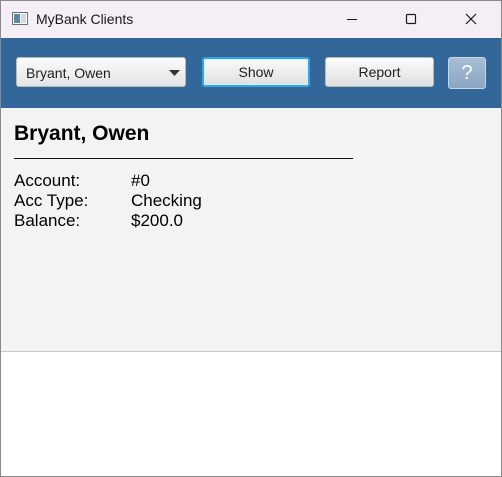 Image resolution: width=502 pixels, height=477 pixels. What do you see at coordinates (251, 19) in the screenshot?
I see `title-bar: MyBank Clients` at bounding box center [251, 19].